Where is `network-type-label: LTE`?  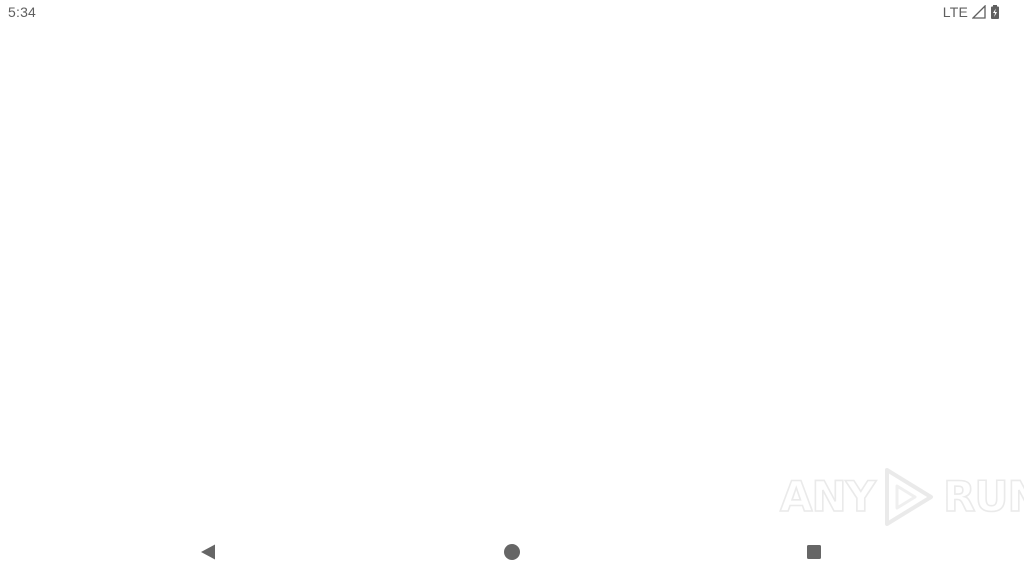 network-type-label: LTE is located at coordinates (955, 12).